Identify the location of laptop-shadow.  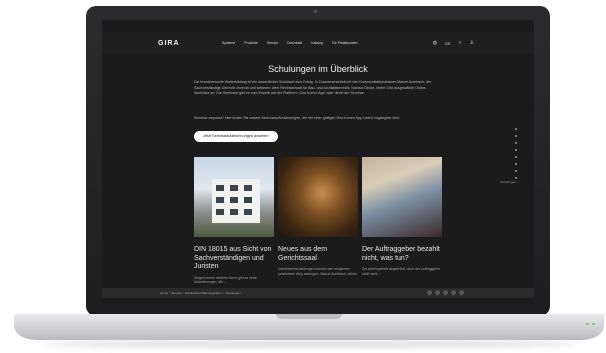
(310, 344).